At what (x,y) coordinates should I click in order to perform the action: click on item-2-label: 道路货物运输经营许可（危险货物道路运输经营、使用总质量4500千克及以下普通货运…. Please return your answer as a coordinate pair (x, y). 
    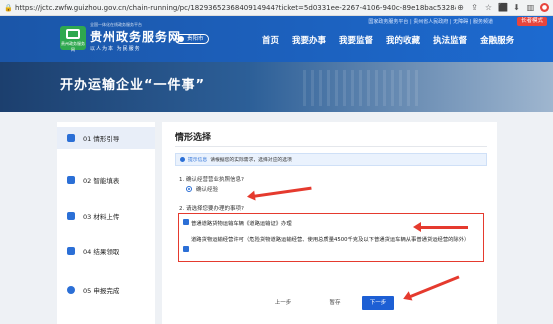
    Looking at the image, I should click on (330, 240).